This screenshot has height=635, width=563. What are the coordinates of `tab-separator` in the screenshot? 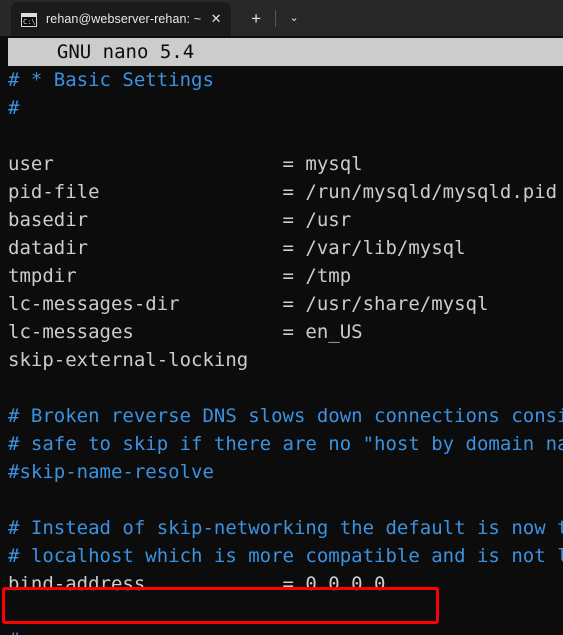 It's located at (276, 18).